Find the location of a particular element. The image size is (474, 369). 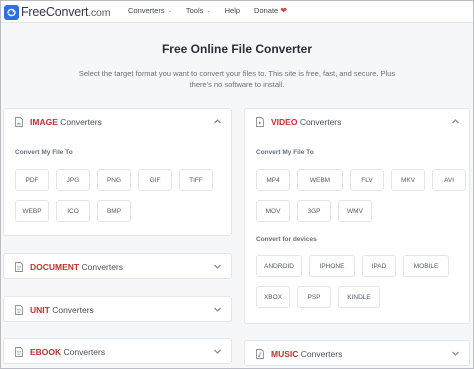

nav-help-label: Help is located at coordinates (232, 10).